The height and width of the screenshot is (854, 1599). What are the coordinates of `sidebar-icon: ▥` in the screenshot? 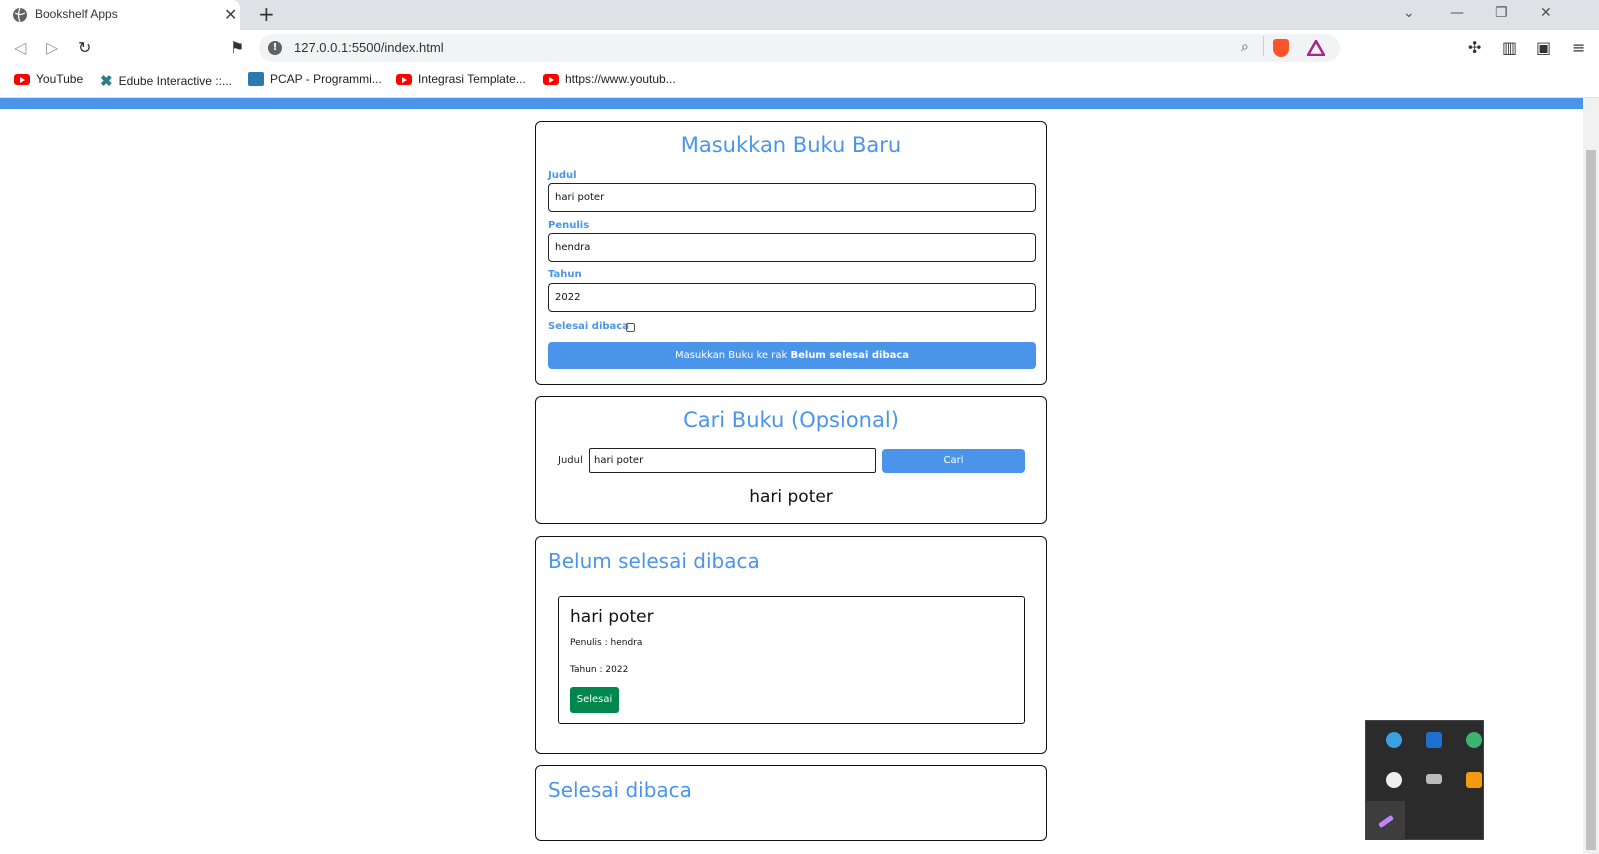 It's located at (1509, 47).